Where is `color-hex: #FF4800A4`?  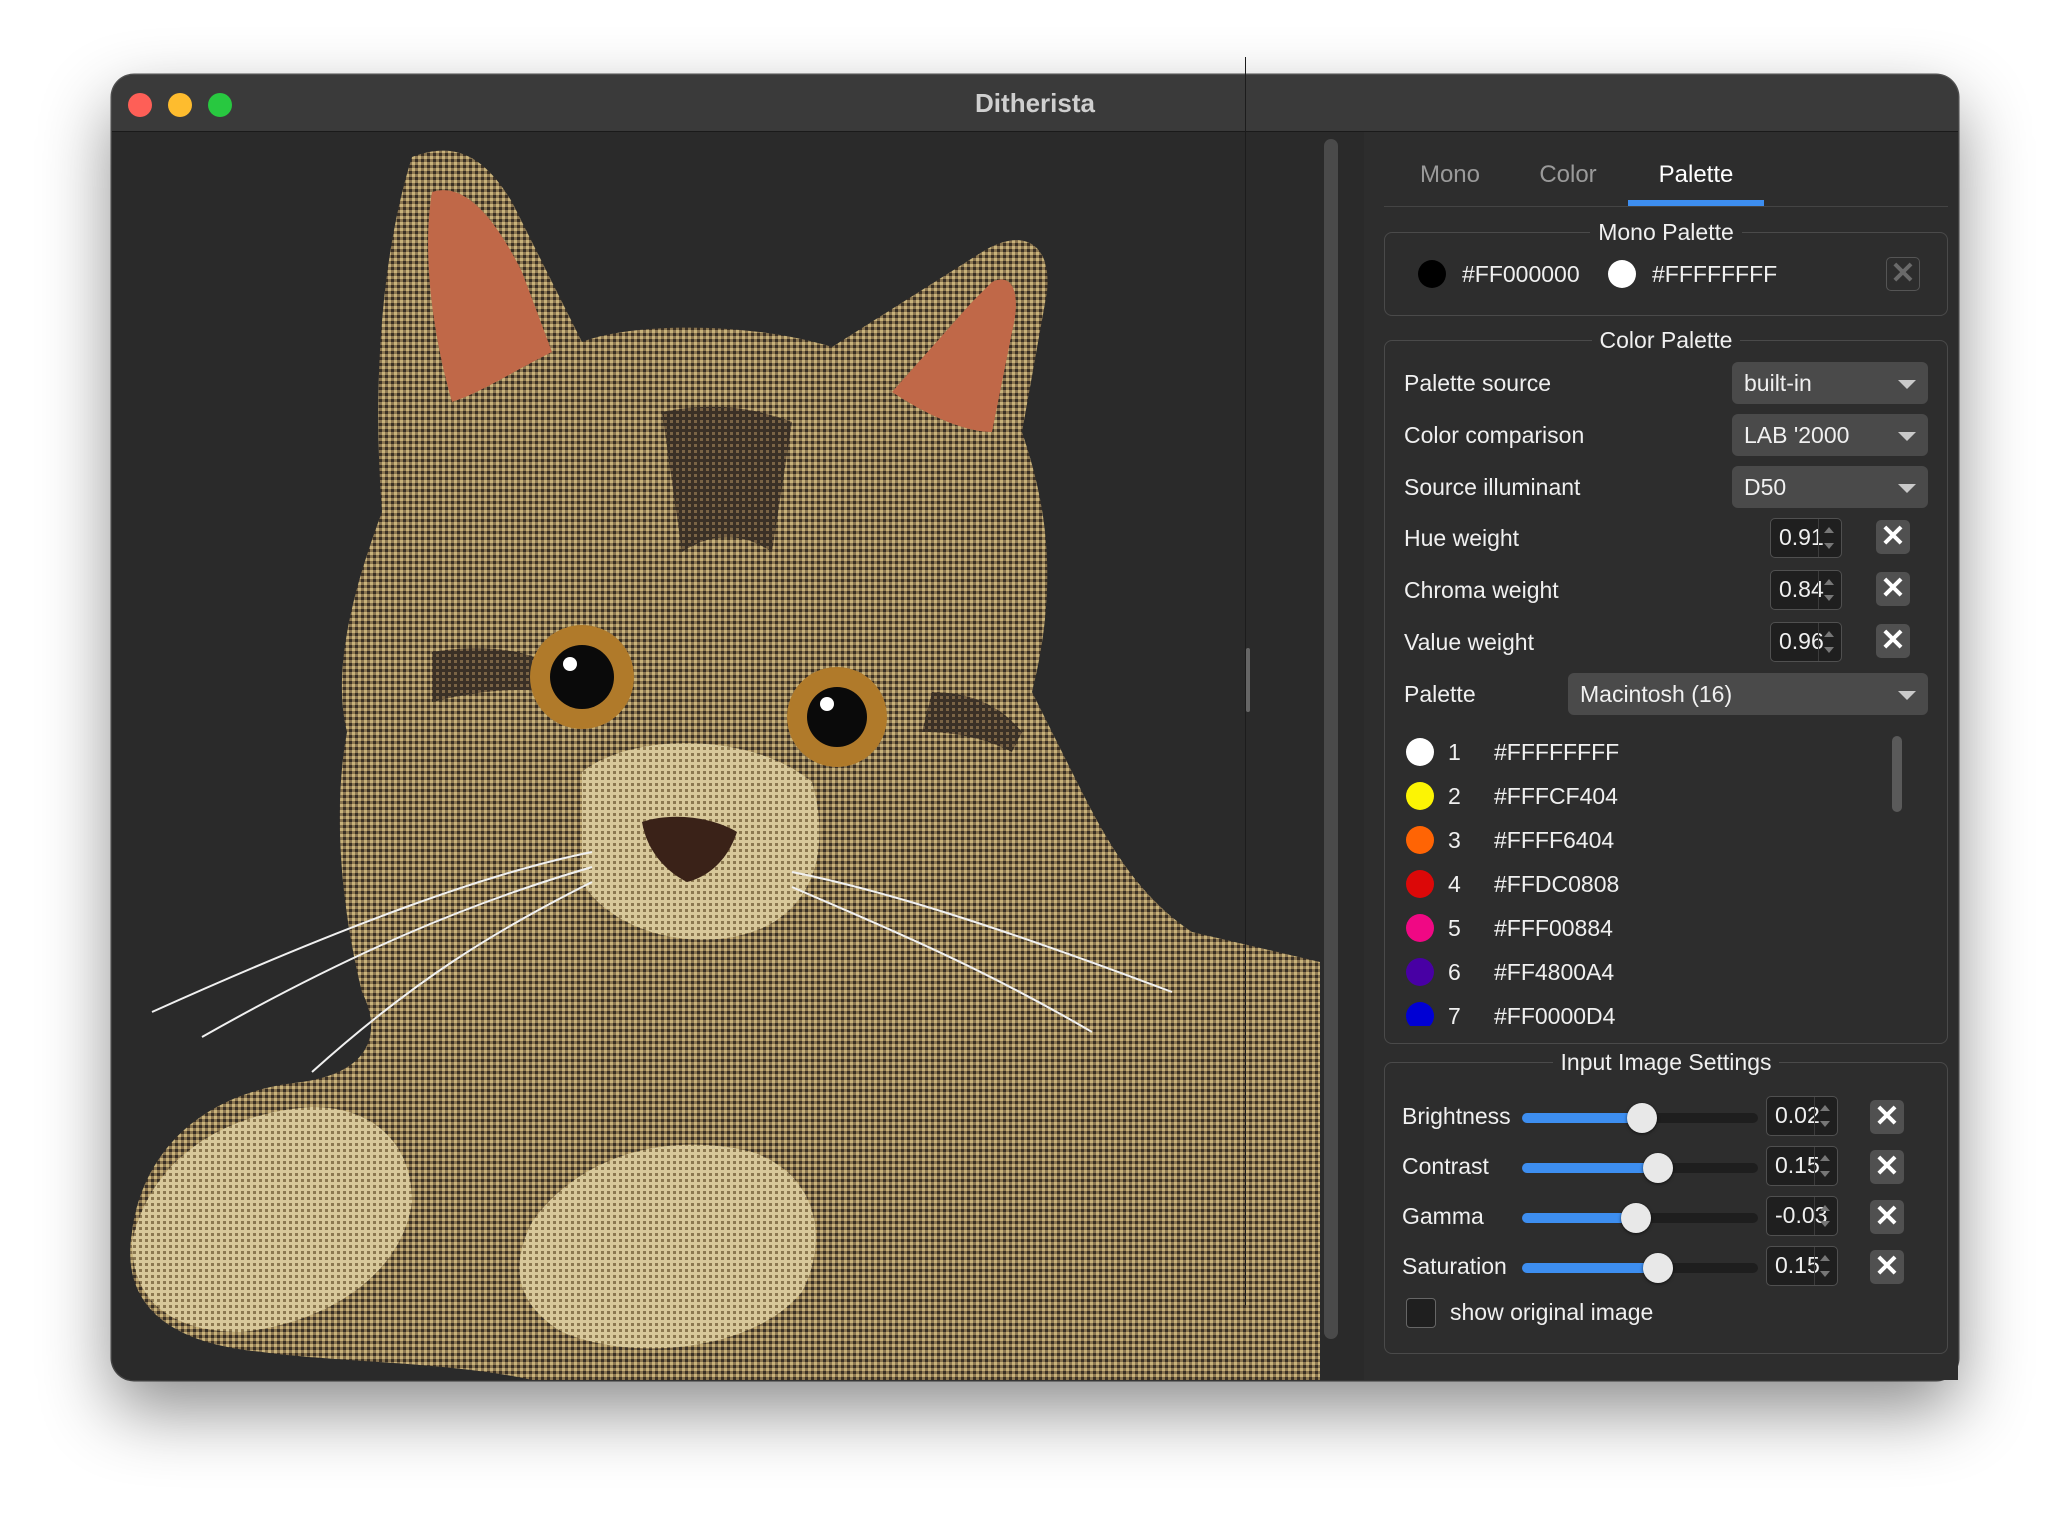
color-hex: #FF4800A4 is located at coordinates (1554, 972).